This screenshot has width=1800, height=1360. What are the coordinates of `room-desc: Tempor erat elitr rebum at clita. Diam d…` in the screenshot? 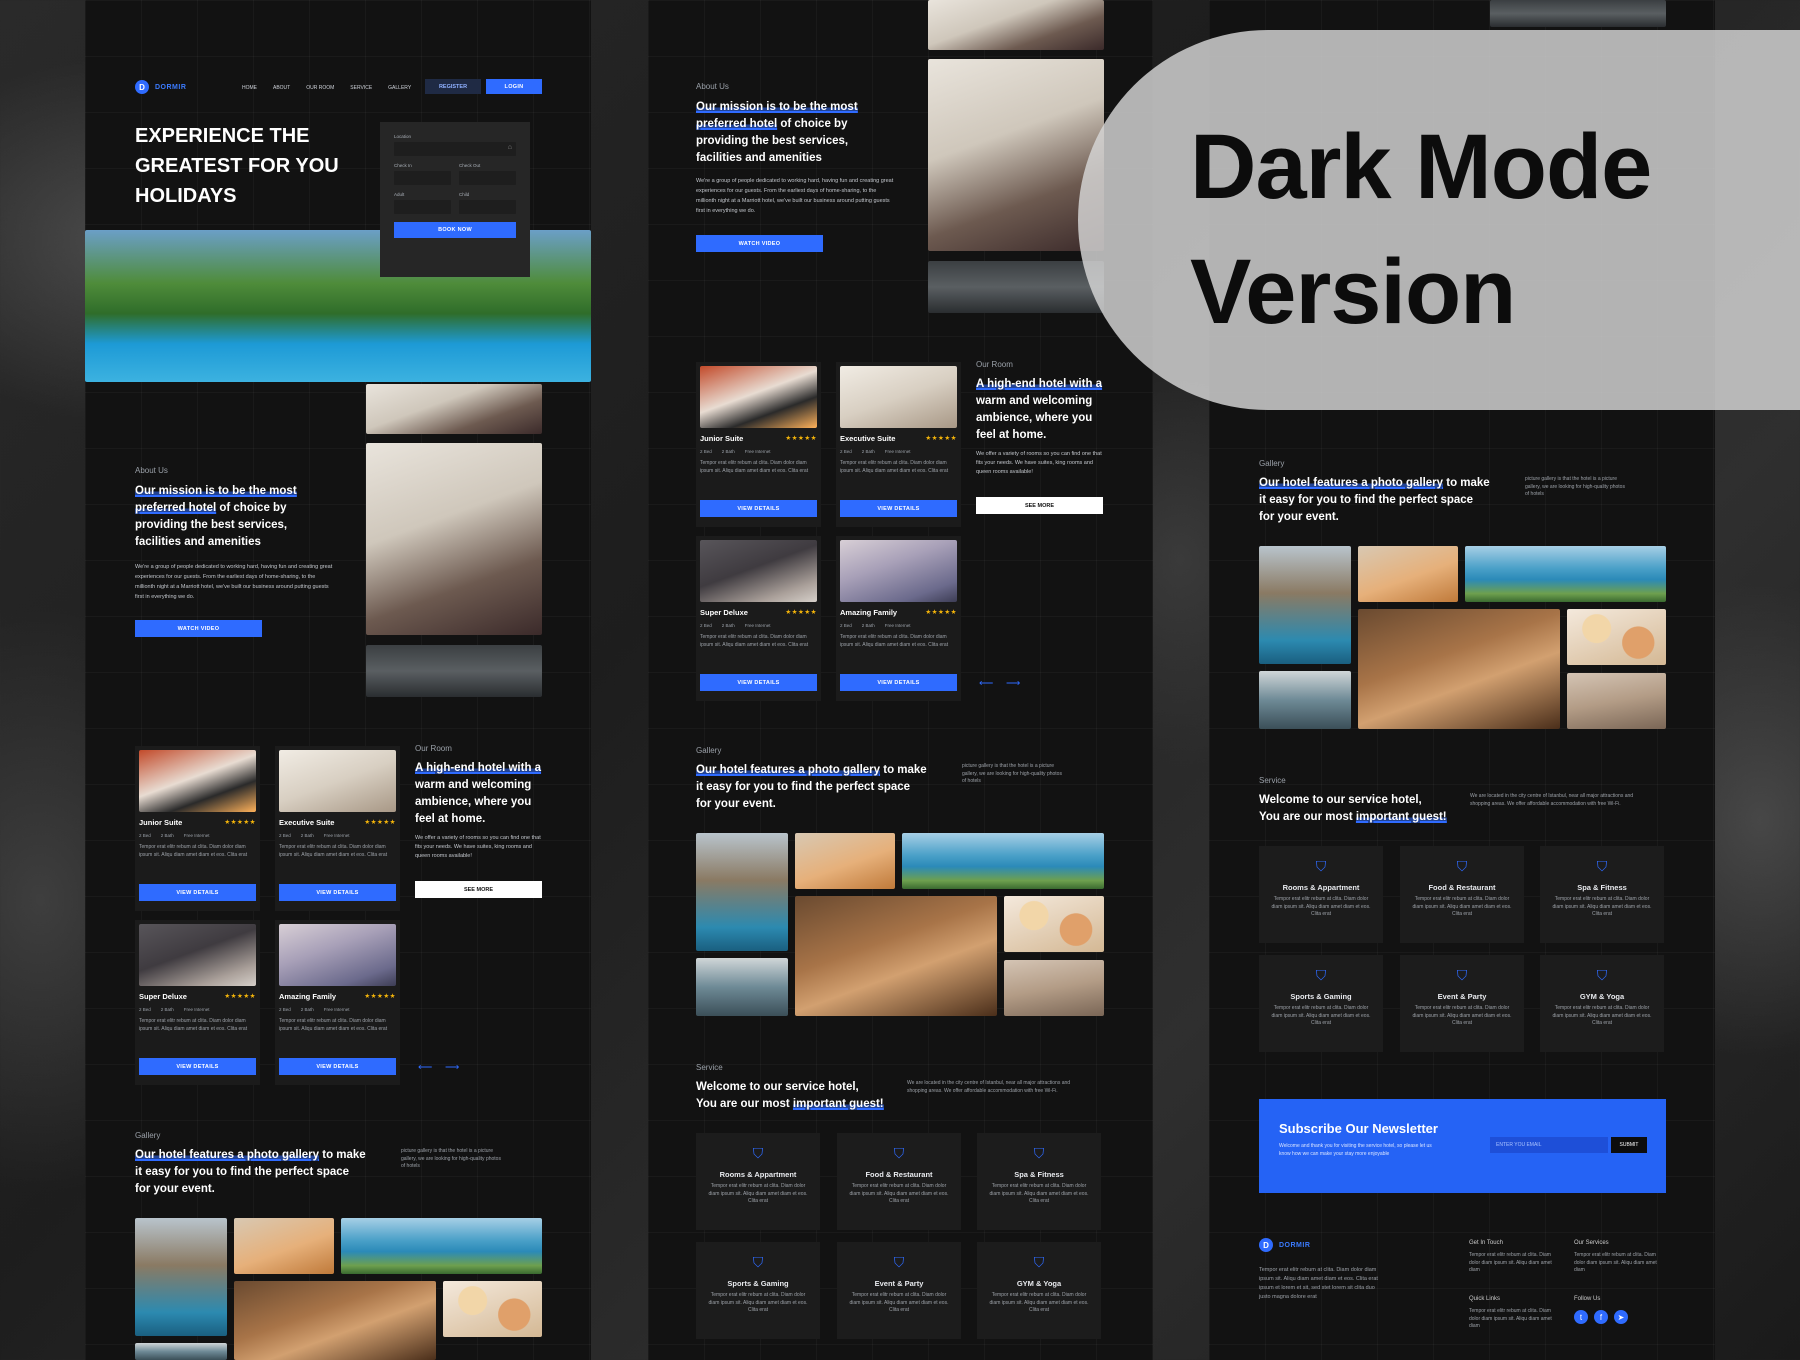 It's located at (333, 1025).